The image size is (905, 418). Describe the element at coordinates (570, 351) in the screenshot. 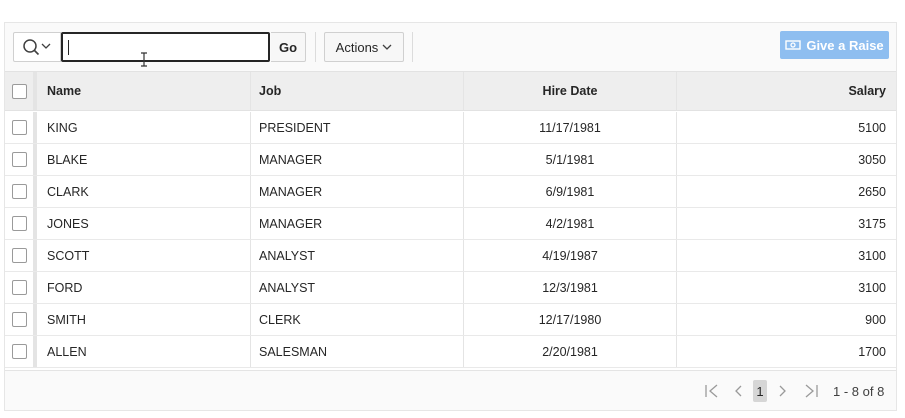

I see `cell-hire-date: 2/20/1981` at that location.